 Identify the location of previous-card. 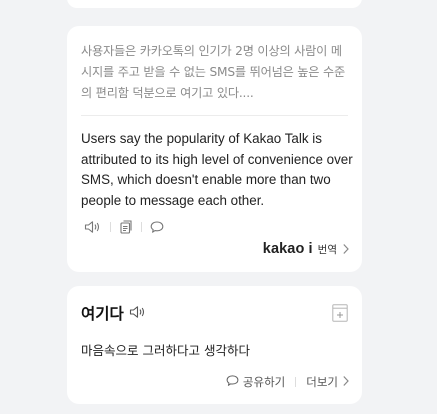
(214, 4).